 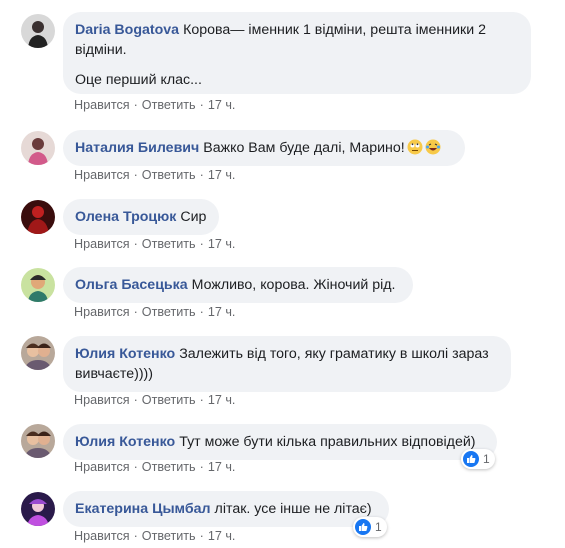 I want to click on author-name: Ольга Басецька, so click(x=131, y=285).